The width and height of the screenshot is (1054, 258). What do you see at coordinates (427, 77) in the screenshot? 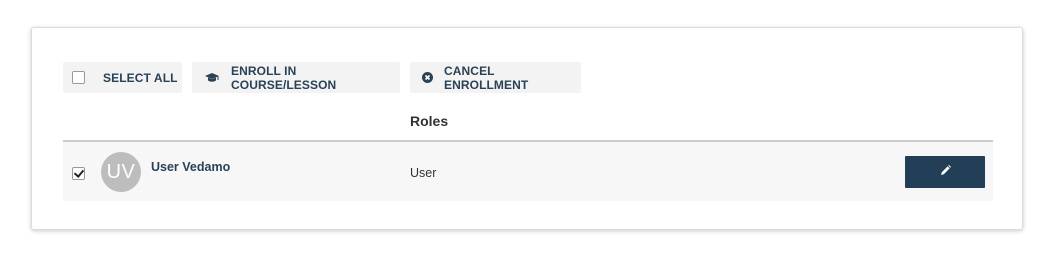
I see `circle-x-icon` at bounding box center [427, 77].